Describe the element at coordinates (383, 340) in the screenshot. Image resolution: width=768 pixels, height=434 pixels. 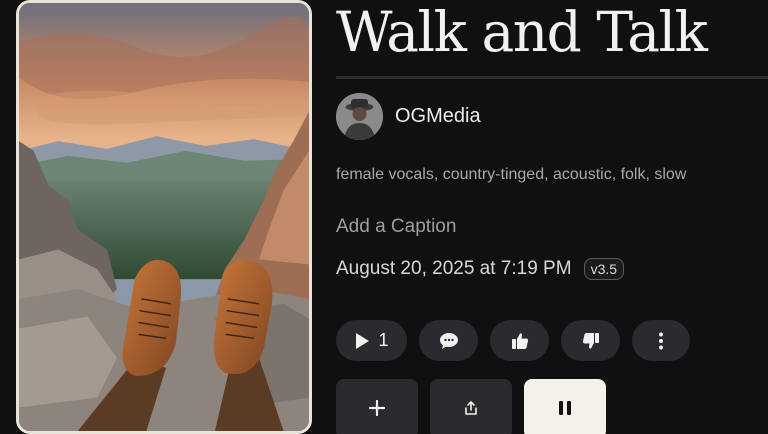
I see `play-count: 1` at that location.